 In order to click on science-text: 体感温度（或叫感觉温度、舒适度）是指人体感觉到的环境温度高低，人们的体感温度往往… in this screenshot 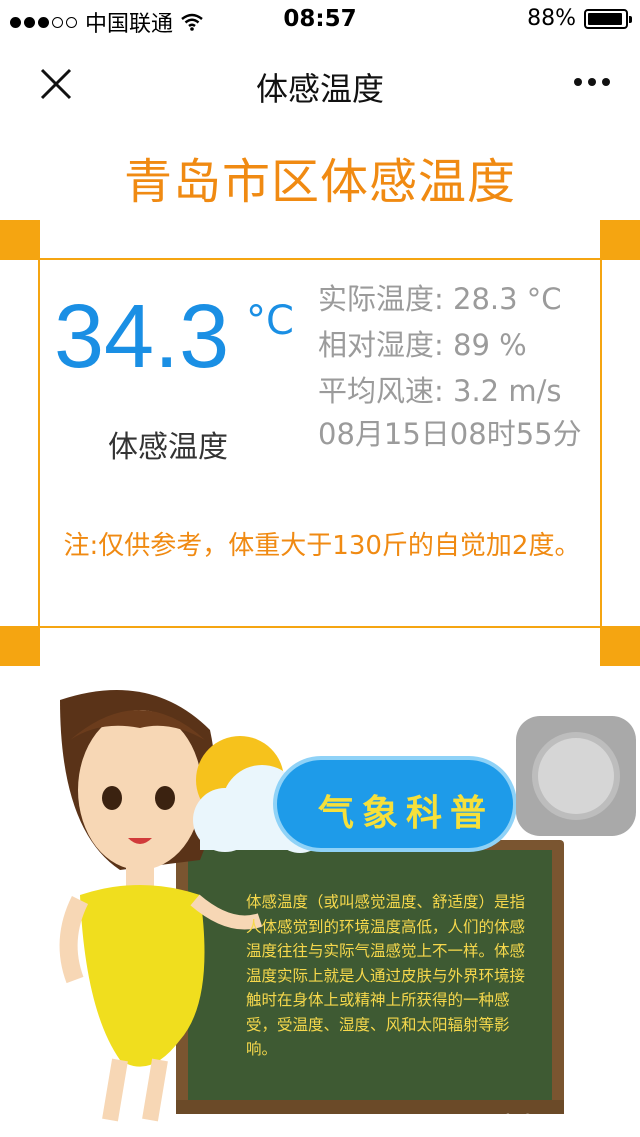, I will do `click(386, 975)`.